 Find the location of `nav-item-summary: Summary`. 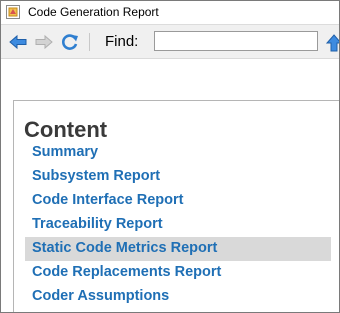

nav-item-summary: Summary is located at coordinates (178, 153).